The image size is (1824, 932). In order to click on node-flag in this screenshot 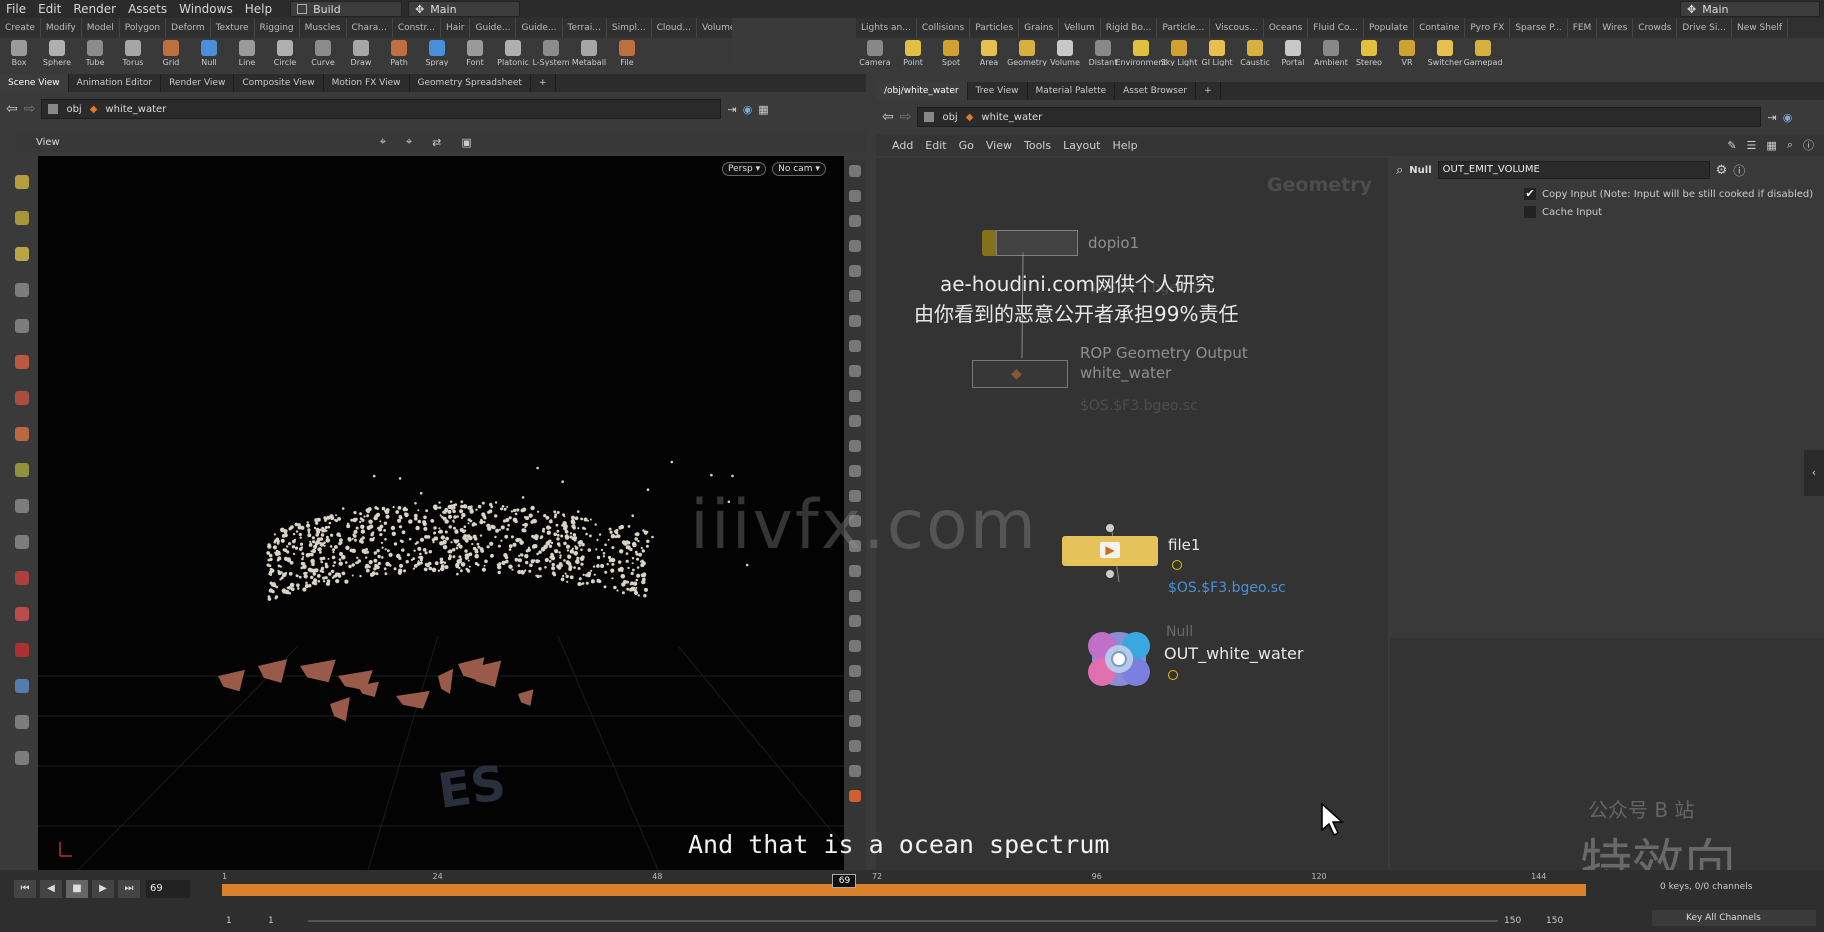, I will do `click(989, 243)`.